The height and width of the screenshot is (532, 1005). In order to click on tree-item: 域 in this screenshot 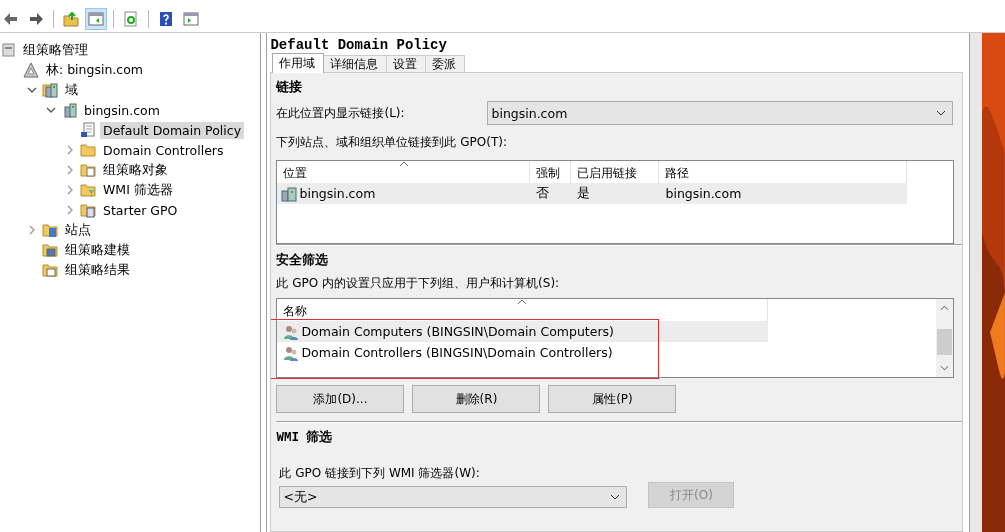, I will do `click(71, 90)`.